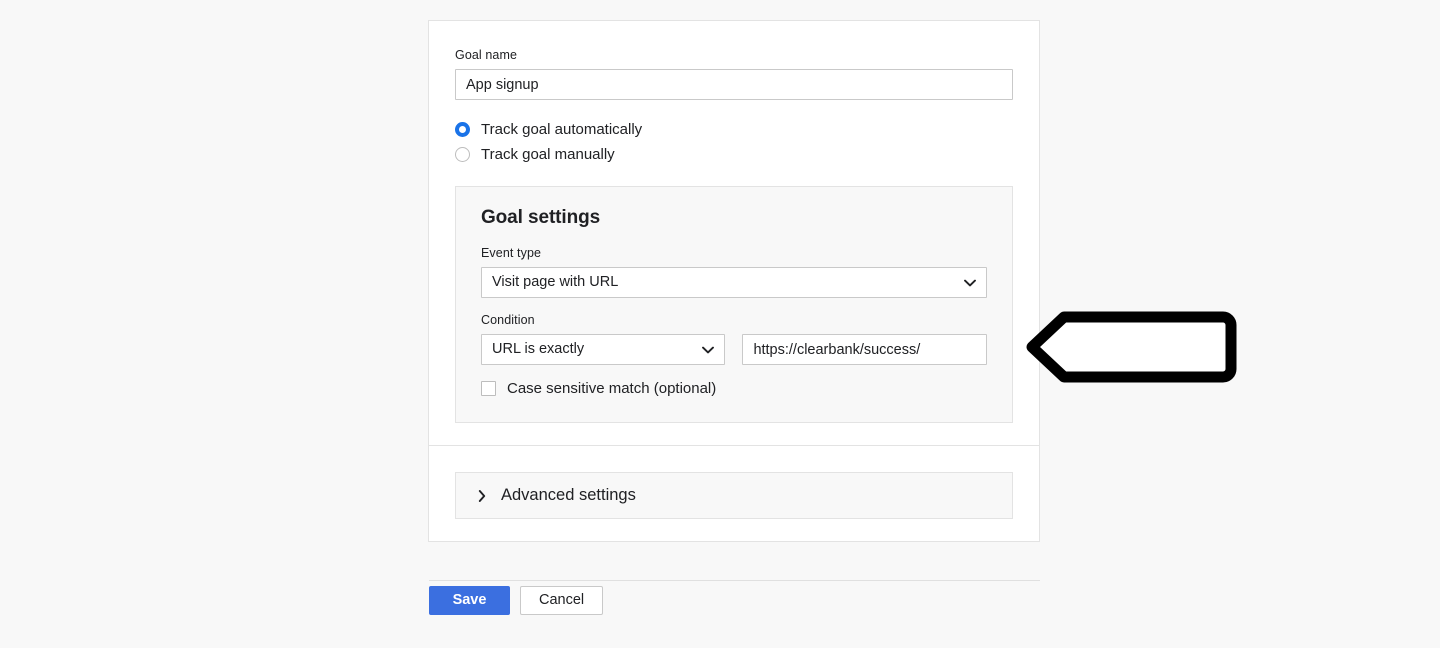 Image resolution: width=1440 pixels, height=648 pixels. I want to click on goal-name-label: Goal name, so click(486, 55).